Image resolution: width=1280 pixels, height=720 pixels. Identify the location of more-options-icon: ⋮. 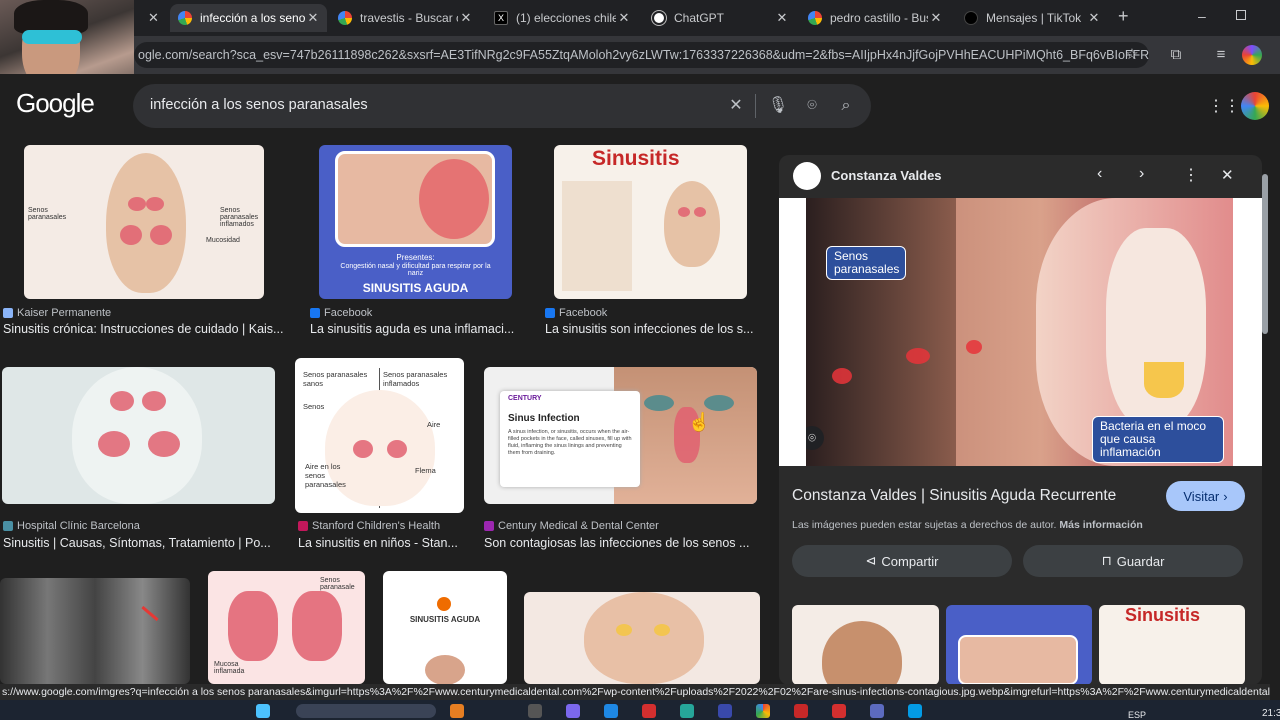
(1191, 175).